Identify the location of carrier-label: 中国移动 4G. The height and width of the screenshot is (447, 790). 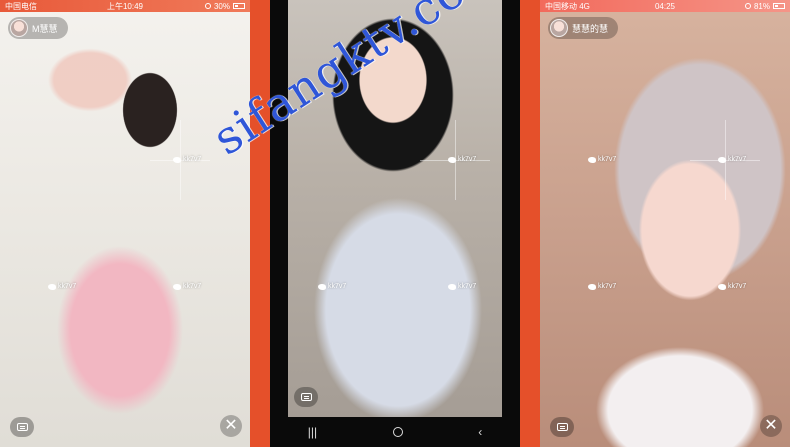
(567, 6).